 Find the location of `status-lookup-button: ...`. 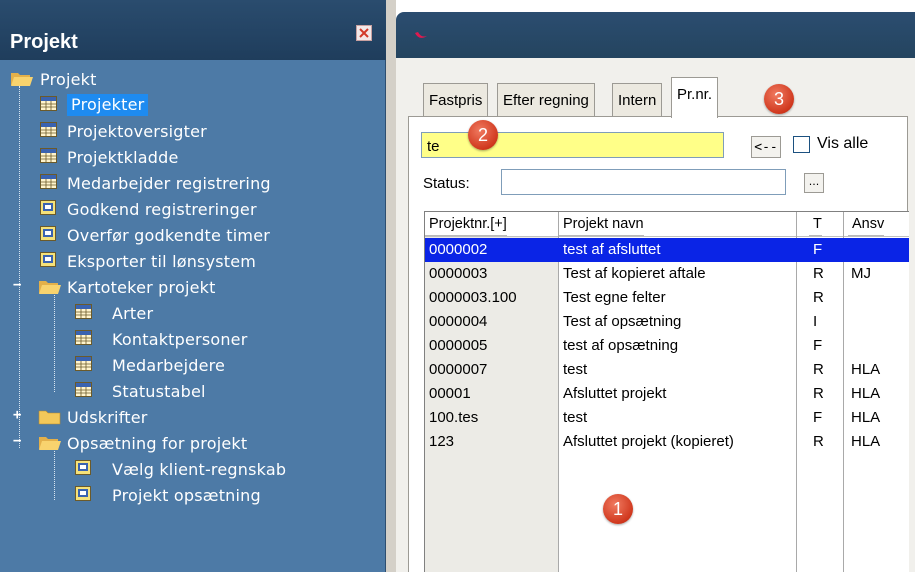

status-lookup-button: ... is located at coordinates (814, 183).